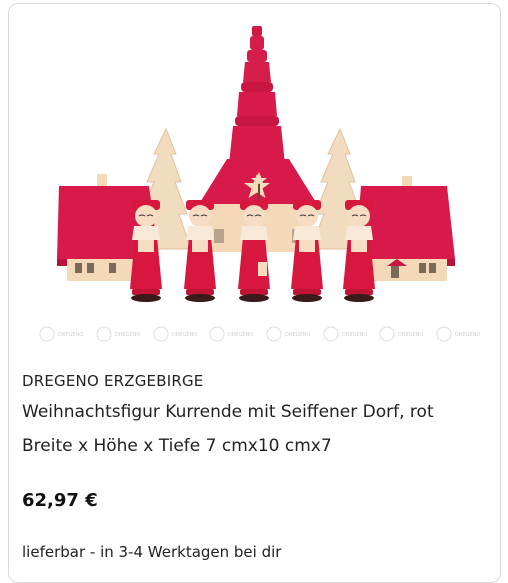 The height and width of the screenshot is (583, 508). What do you see at coordinates (177, 446) in the screenshot?
I see `product-dimensions: Breite x Höhe x Tiefe 7 cmx10 cmx7` at bounding box center [177, 446].